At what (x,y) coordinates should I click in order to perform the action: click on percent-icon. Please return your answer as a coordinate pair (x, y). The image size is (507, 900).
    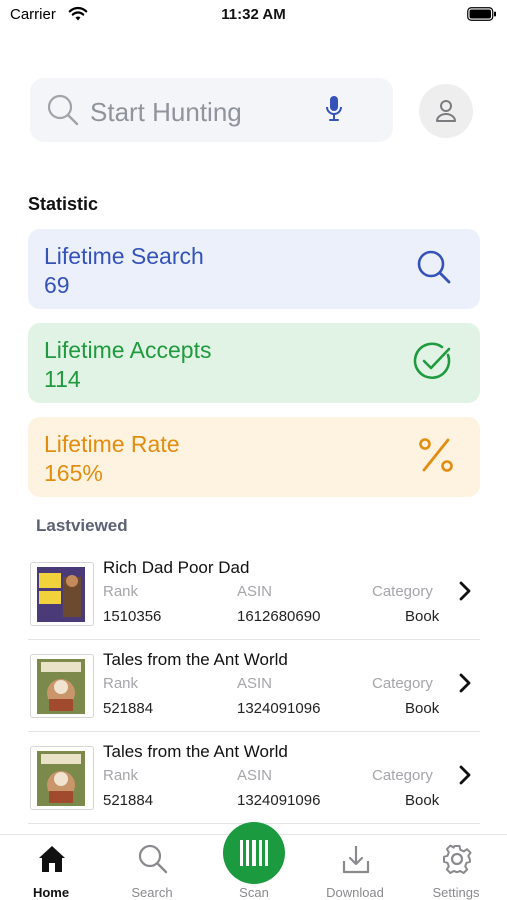
    Looking at the image, I should click on (436, 457).